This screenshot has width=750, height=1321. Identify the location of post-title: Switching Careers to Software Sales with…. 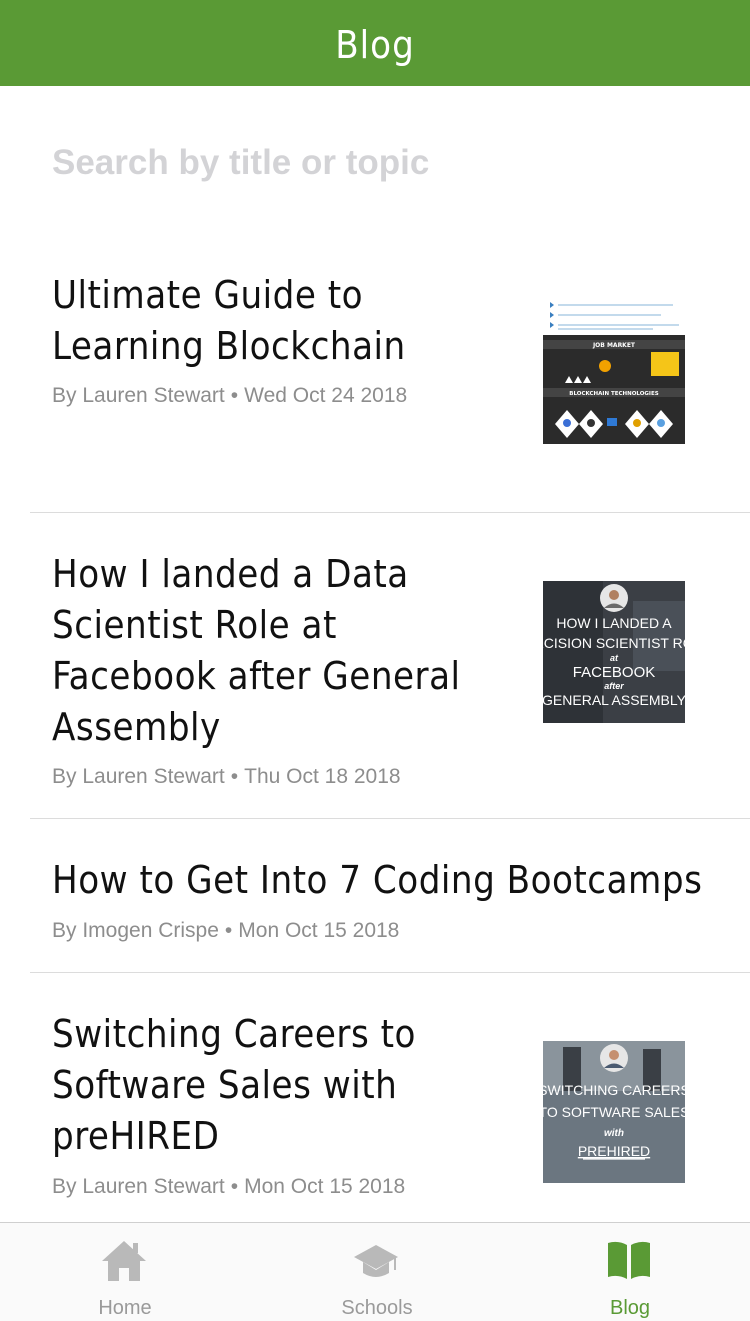
(234, 1085).